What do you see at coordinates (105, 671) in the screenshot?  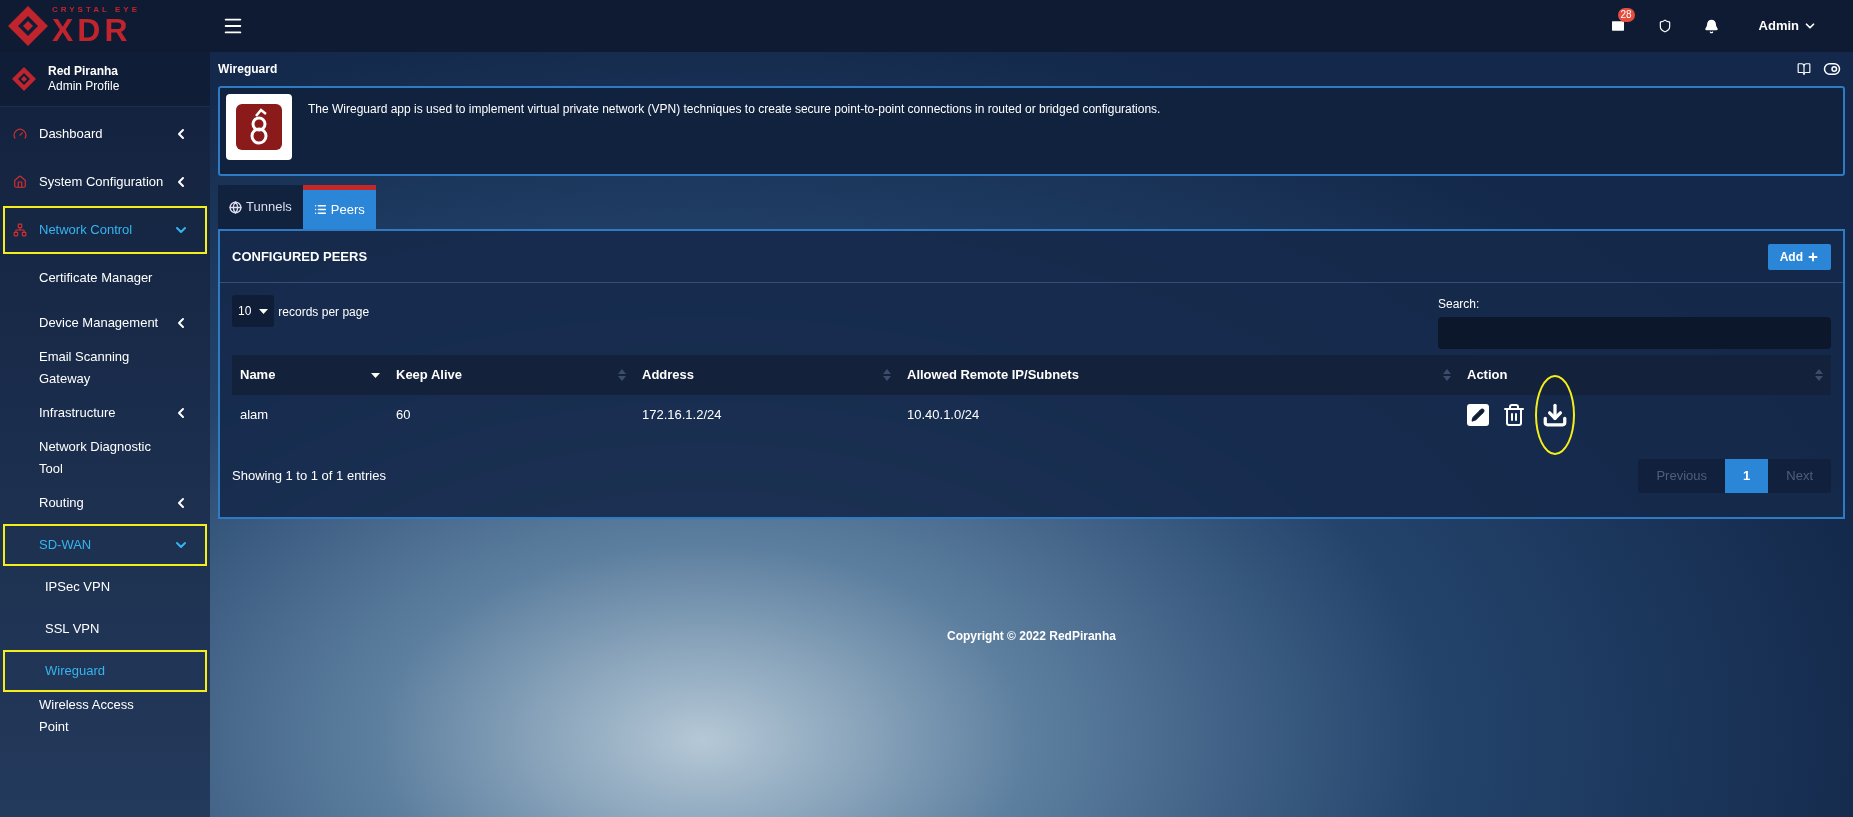 I see `sidebar-item: Wireguard` at bounding box center [105, 671].